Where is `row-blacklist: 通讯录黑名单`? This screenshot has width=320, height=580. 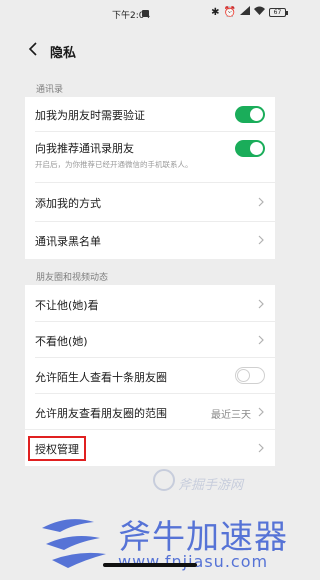
row-blacklist: 通讯录黑名单 is located at coordinates (150, 240).